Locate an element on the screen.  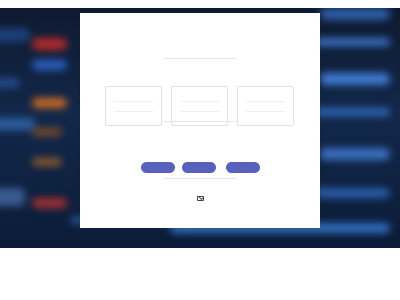
top-divider is located at coordinates (200, 58).